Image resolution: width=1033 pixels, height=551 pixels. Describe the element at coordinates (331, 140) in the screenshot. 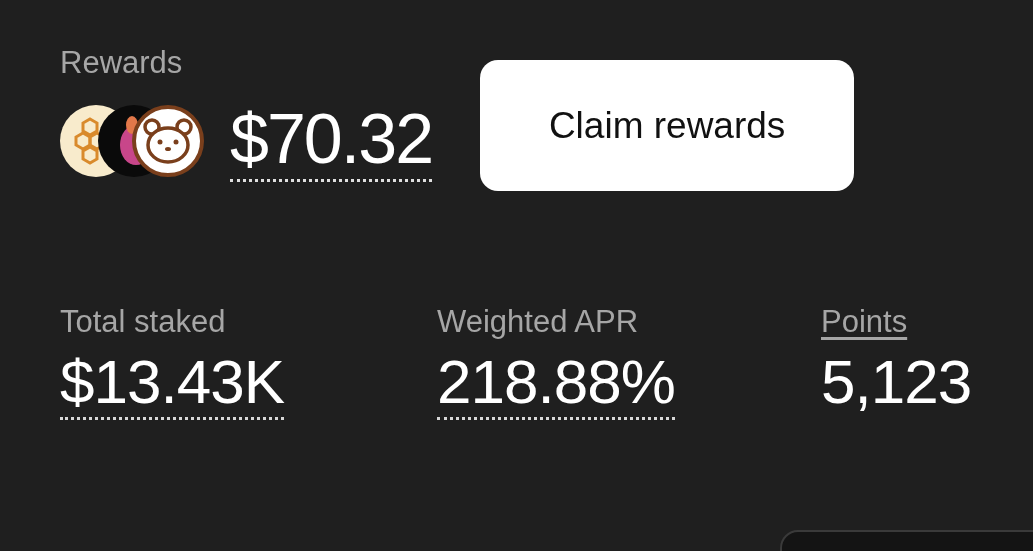

I see `rewards-amount: $70.32` at that location.